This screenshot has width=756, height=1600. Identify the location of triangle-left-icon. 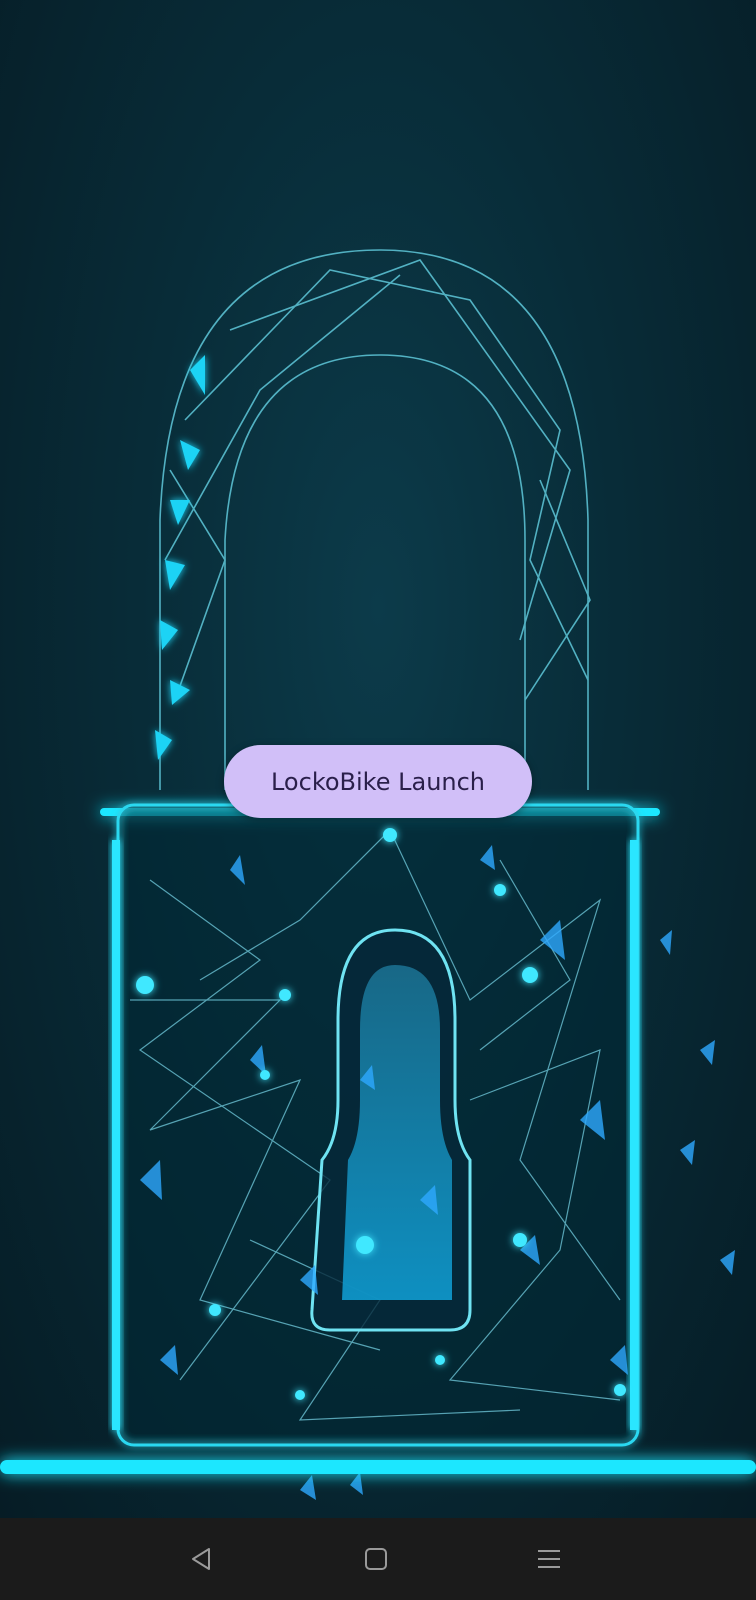
(201, 1559).